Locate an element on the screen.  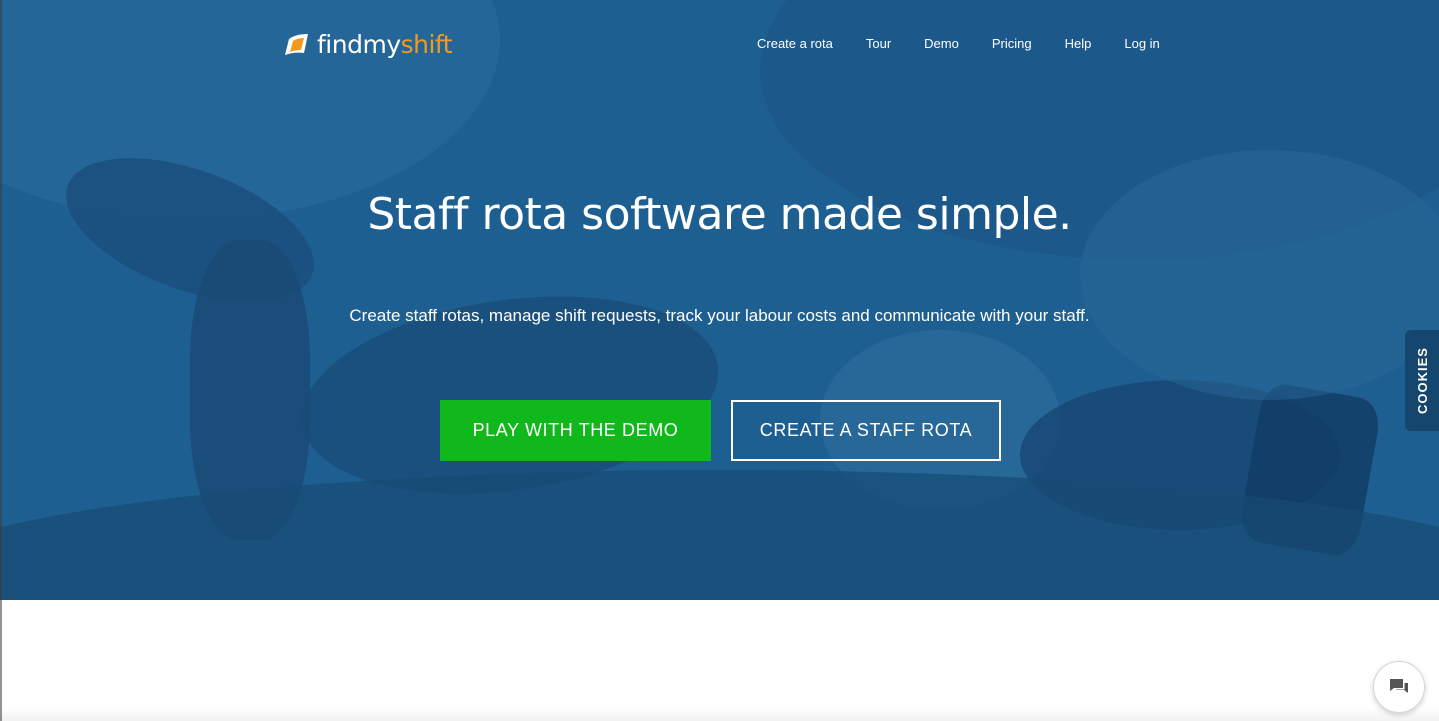
nav-demo: Demo is located at coordinates (941, 43).